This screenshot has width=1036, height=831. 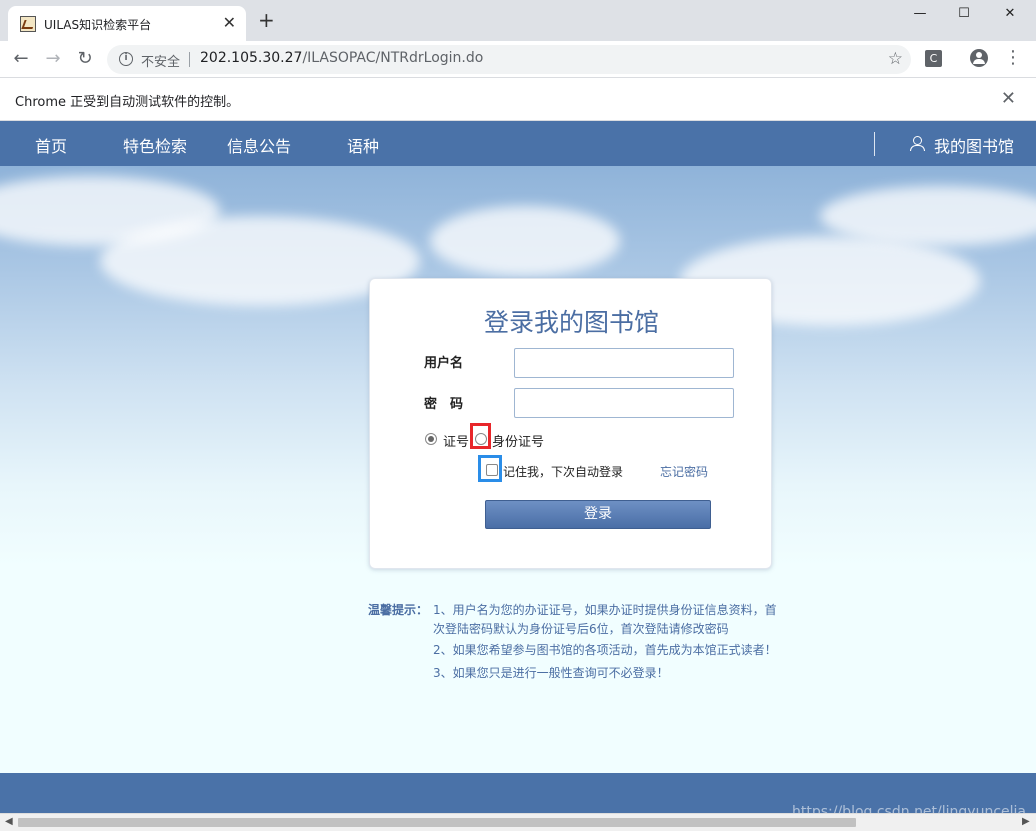 I want to click on url-host: 202.105.30.27, so click(x=251, y=58).